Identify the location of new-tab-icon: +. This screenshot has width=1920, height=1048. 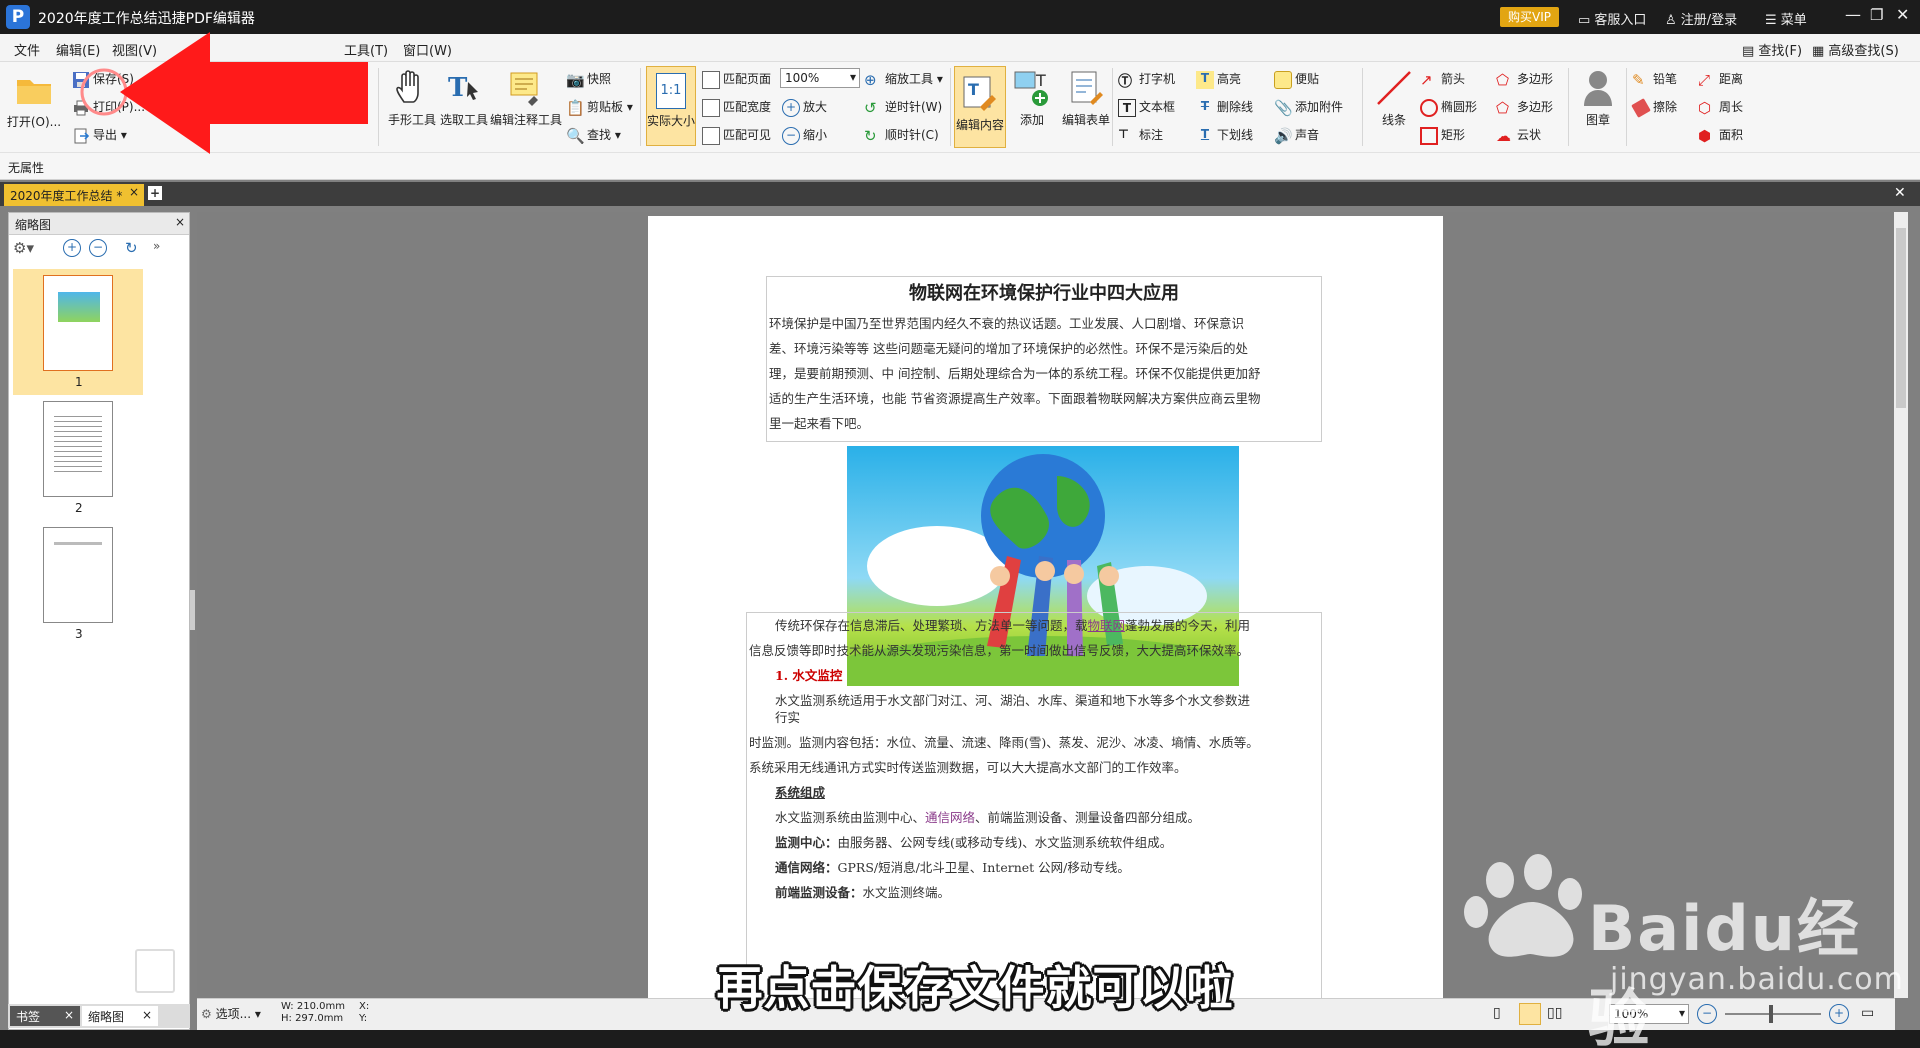
(155, 193).